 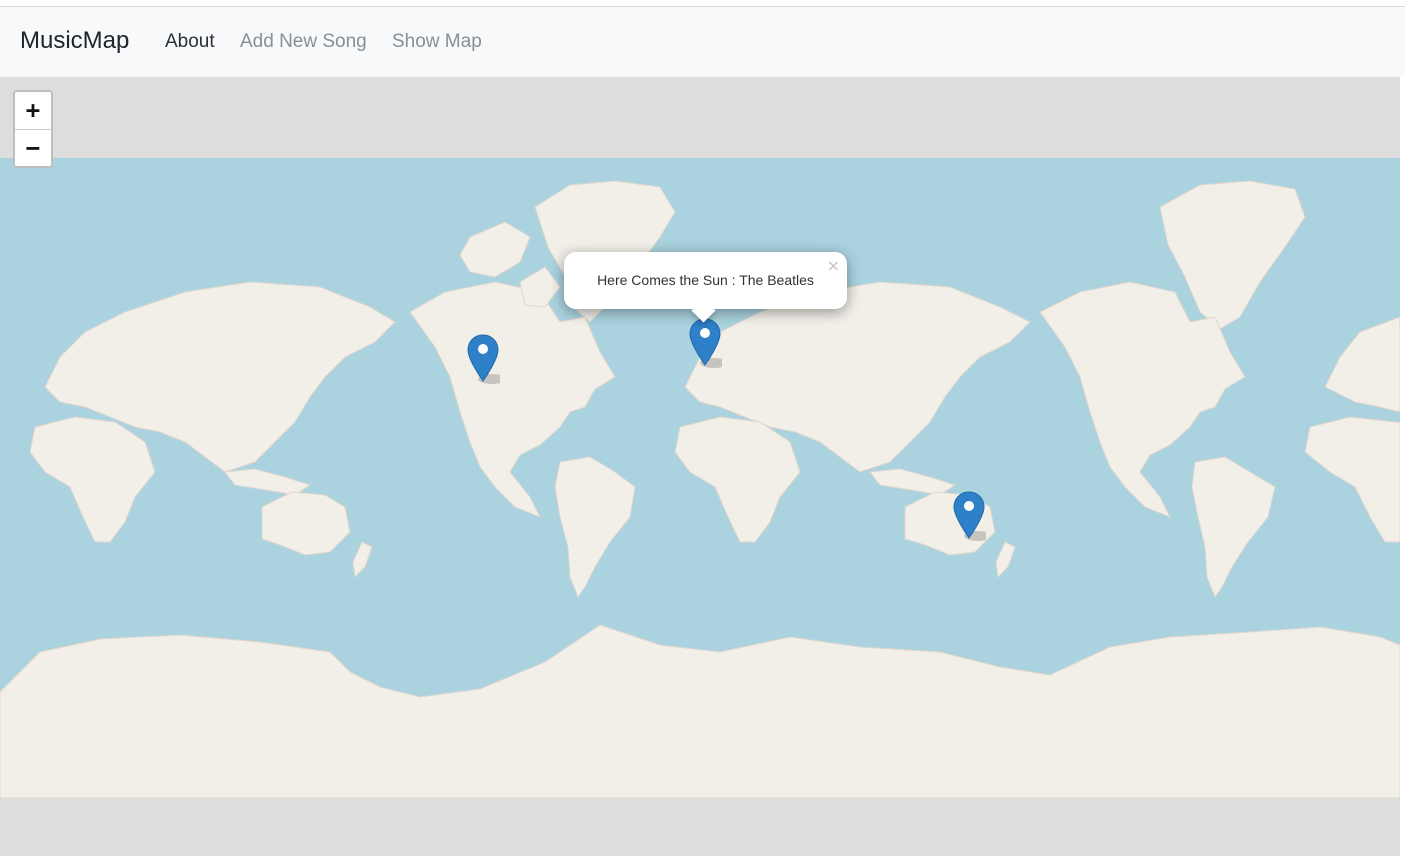 I want to click on nav-add-new-song: Add New Song, so click(x=303, y=42).